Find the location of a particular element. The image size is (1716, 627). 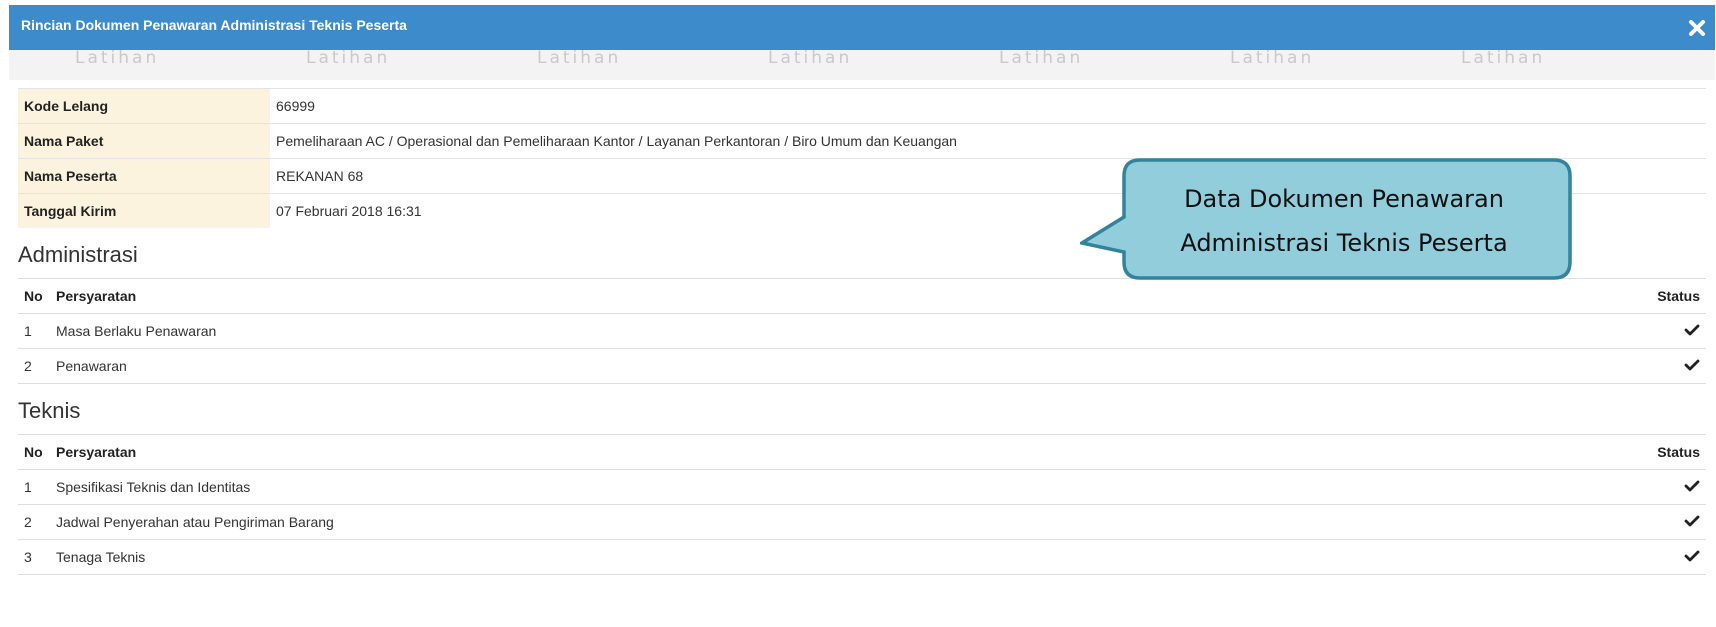

row-persyaratan: Jadwal Penyerahan atau Pengiriman Barang is located at coordinates (842, 522).